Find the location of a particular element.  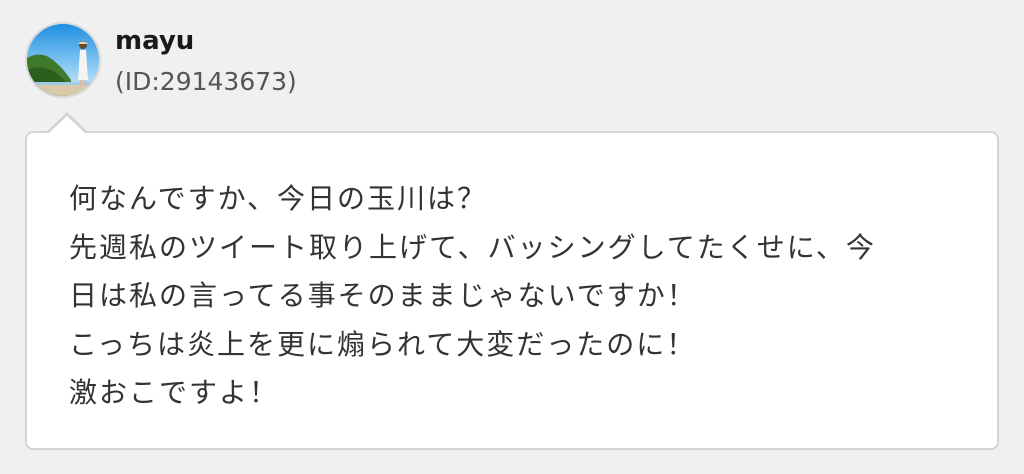

username: mayu is located at coordinates (154, 41).